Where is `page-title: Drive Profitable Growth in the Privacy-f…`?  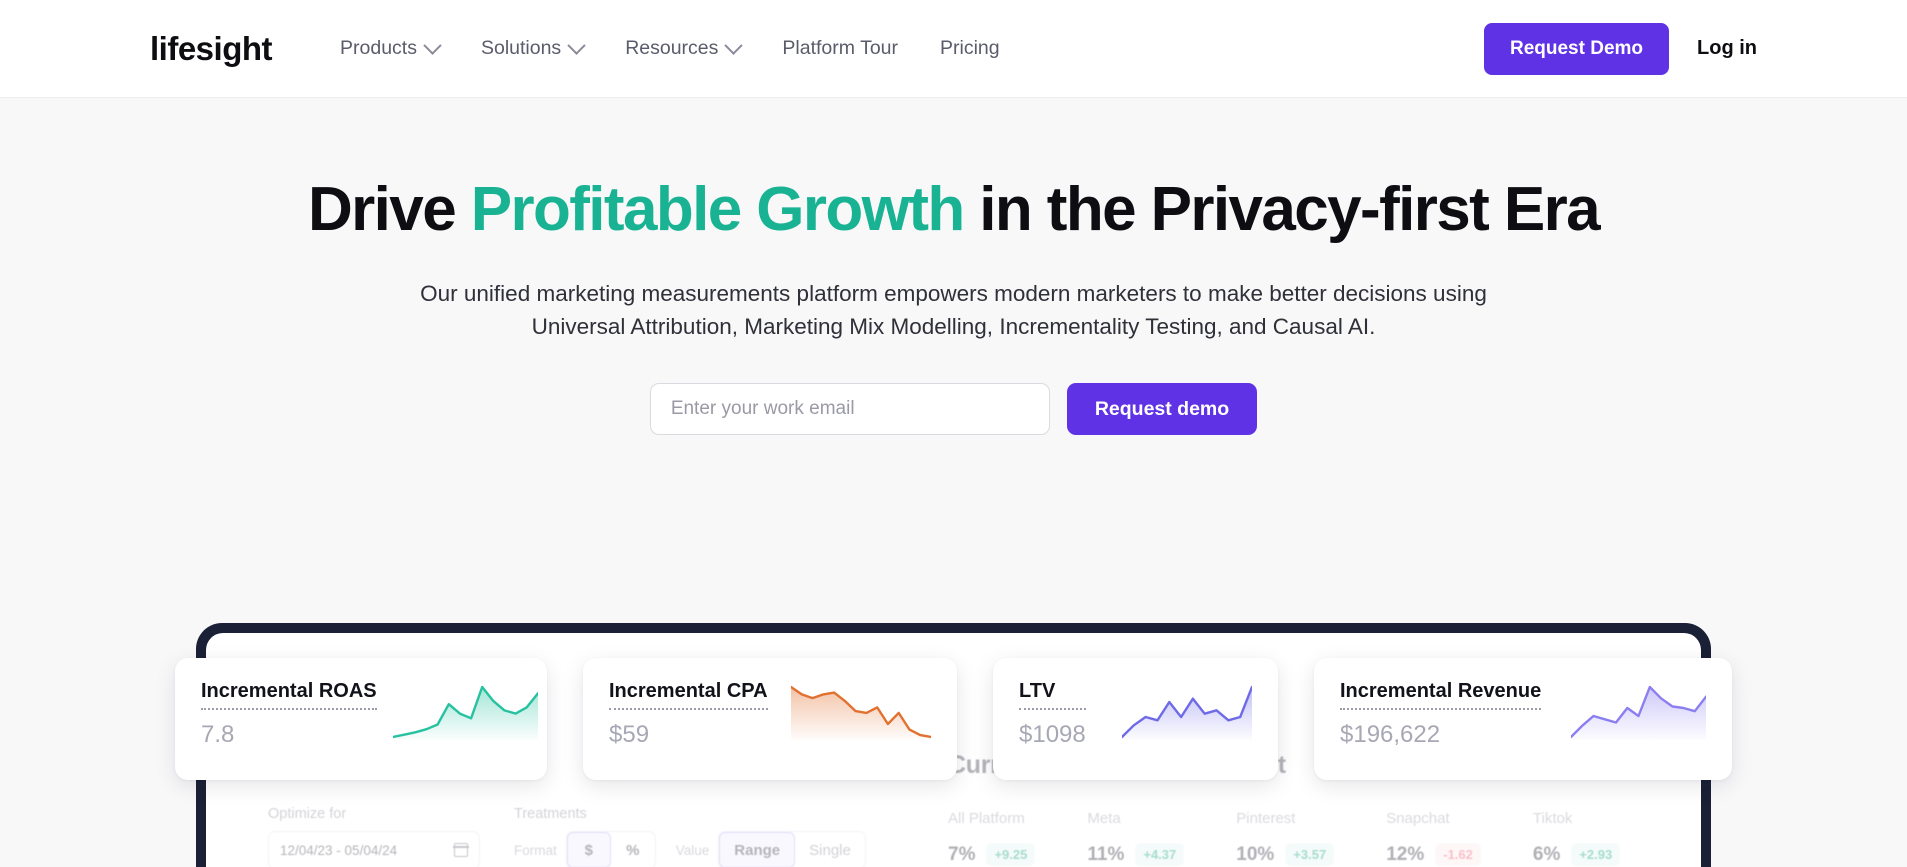 page-title: Drive Profitable Growth in the Privacy-f… is located at coordinates (953, 209).